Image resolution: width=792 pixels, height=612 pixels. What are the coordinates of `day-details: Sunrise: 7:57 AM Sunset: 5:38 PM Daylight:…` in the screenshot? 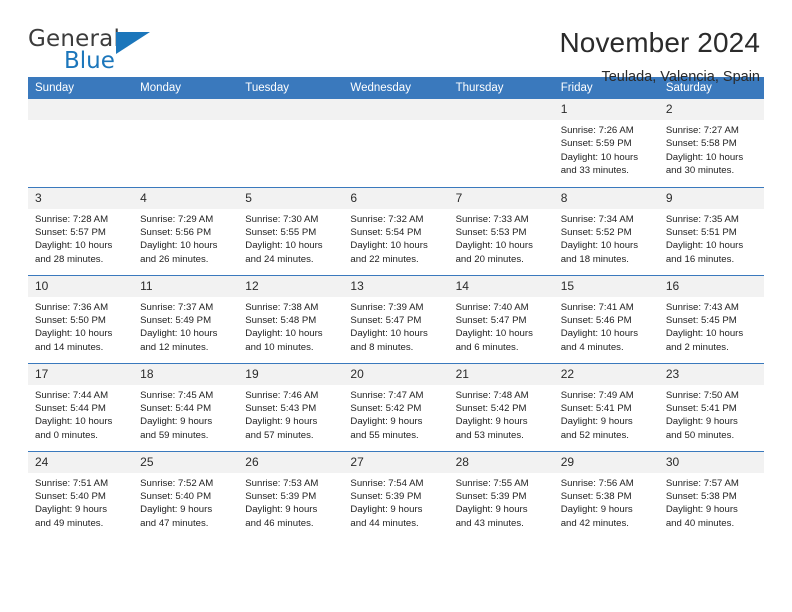 It's located at (711, 502).